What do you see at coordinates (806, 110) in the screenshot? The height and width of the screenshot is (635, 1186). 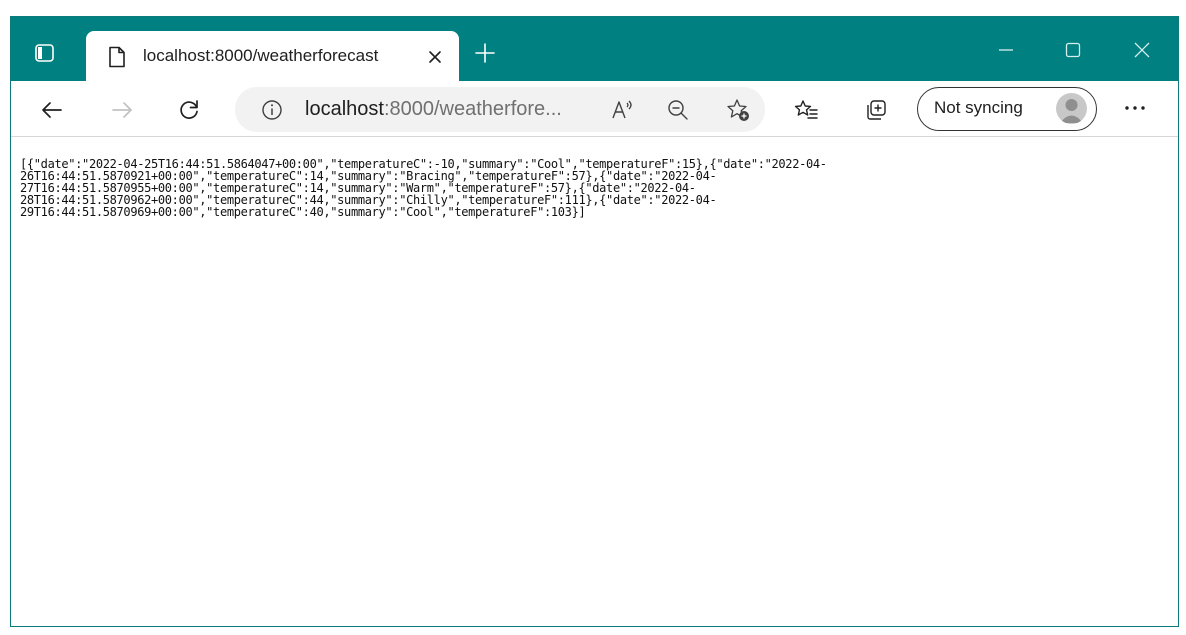 I see `favorites-icon` at bounding box center [806, 110].